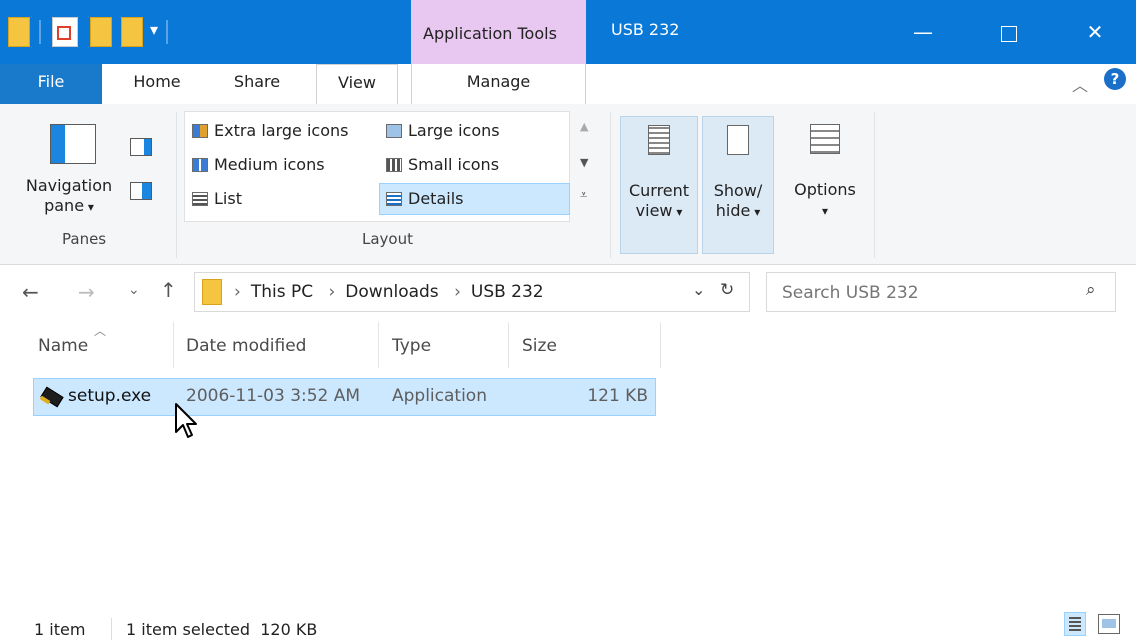 The image size is (1136, 644). Describe the element at coordinates (825, 185) in the screenshot. I see `options-button: Options ▾` at that location.